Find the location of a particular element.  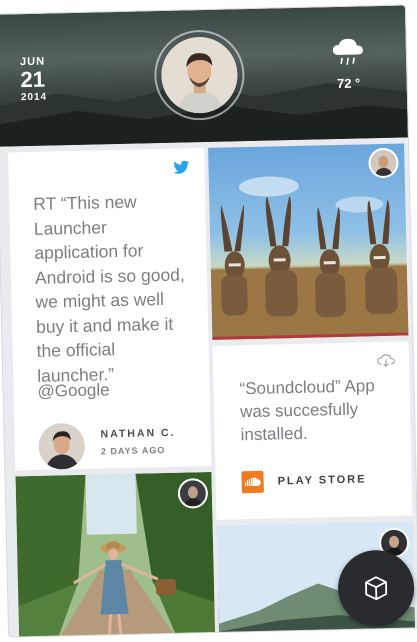

weather-widget: 72 ° is located at coordinates (348, 64).